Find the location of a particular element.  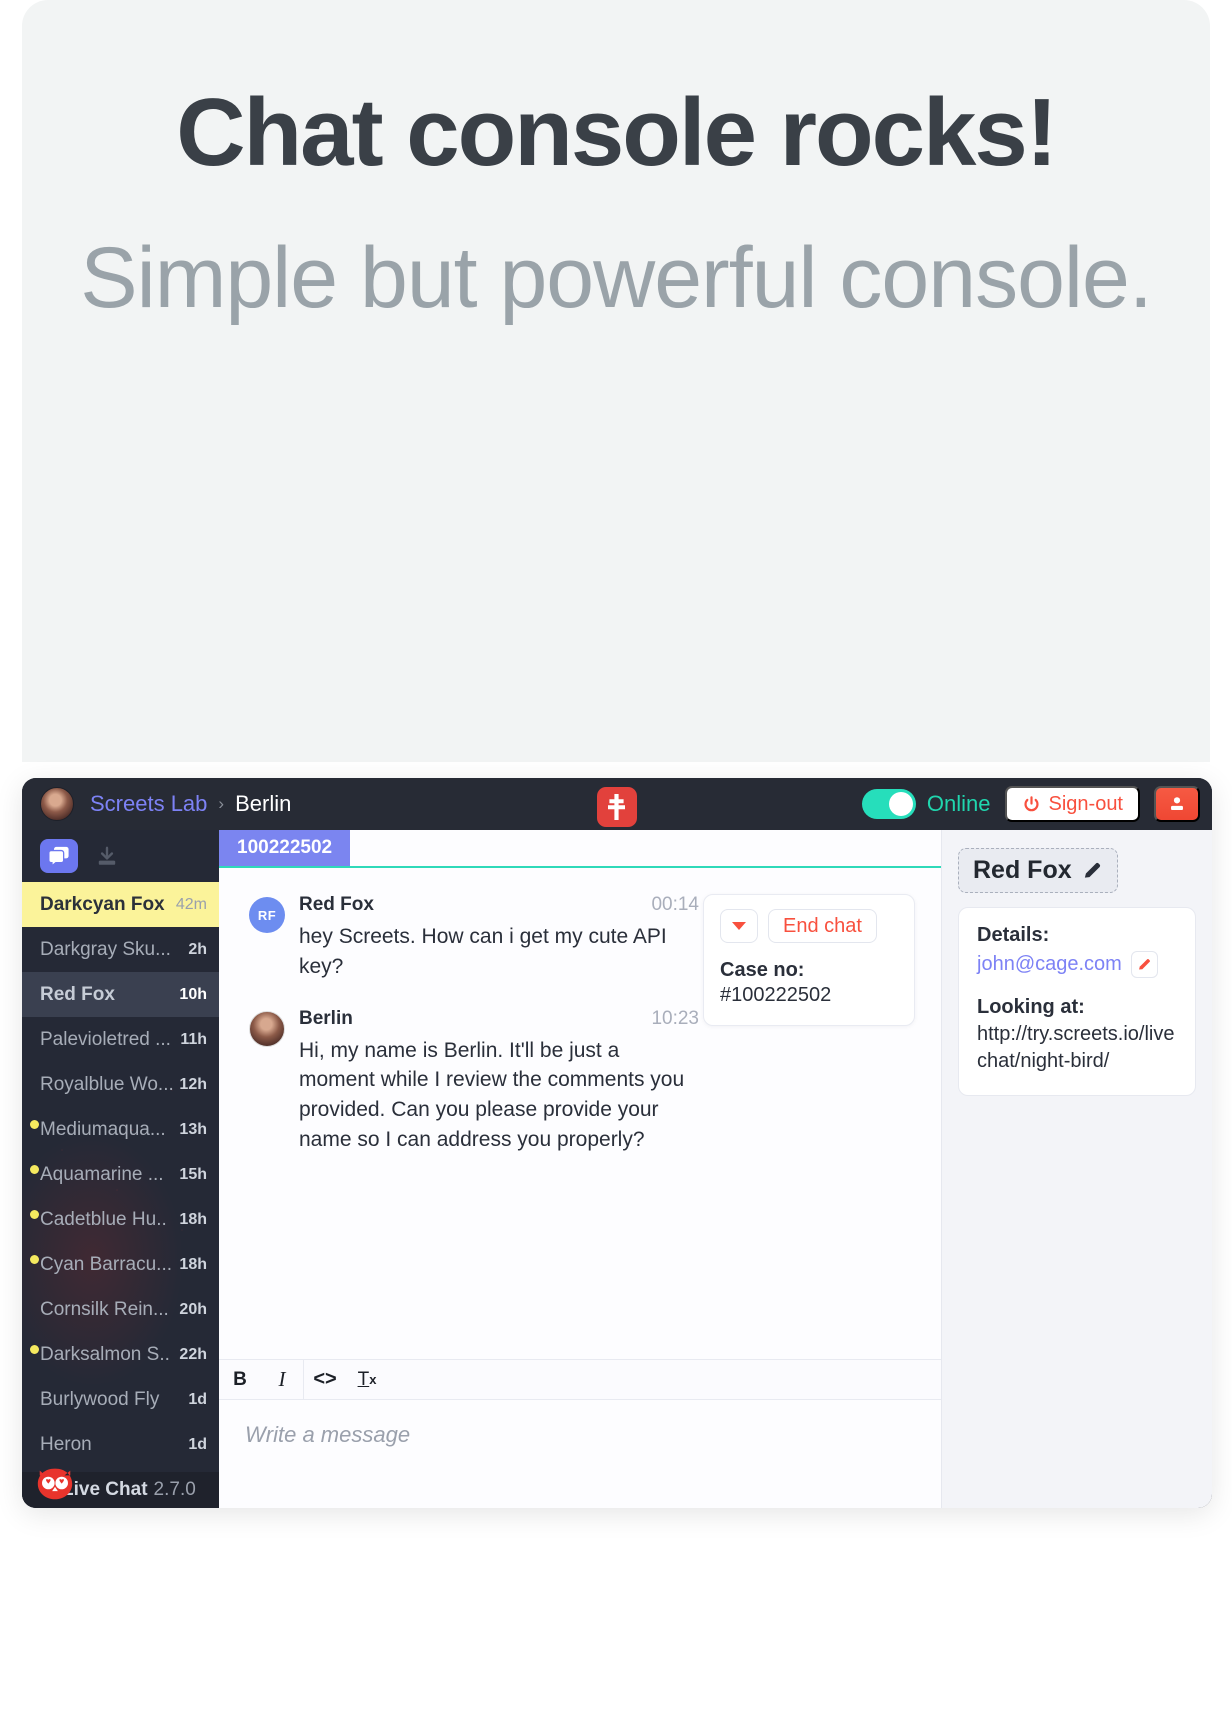

conversation-row: Palevioletred ... 11h is located at coordinates (120, 1039).